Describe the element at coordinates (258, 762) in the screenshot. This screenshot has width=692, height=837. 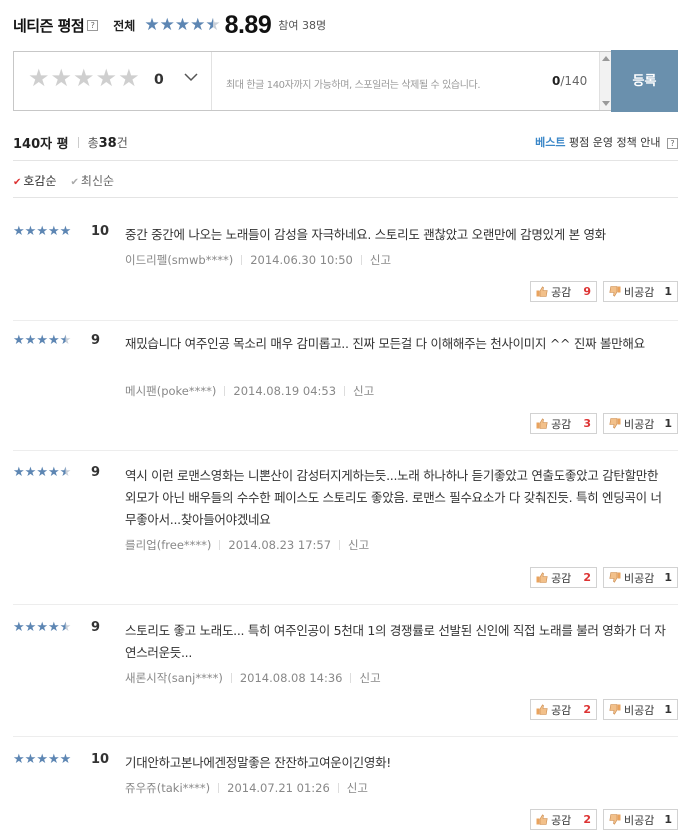
I see `review-text: 기대안하고본나에겐정말좋은 잔잔하고여운이긴영화!` at that location.